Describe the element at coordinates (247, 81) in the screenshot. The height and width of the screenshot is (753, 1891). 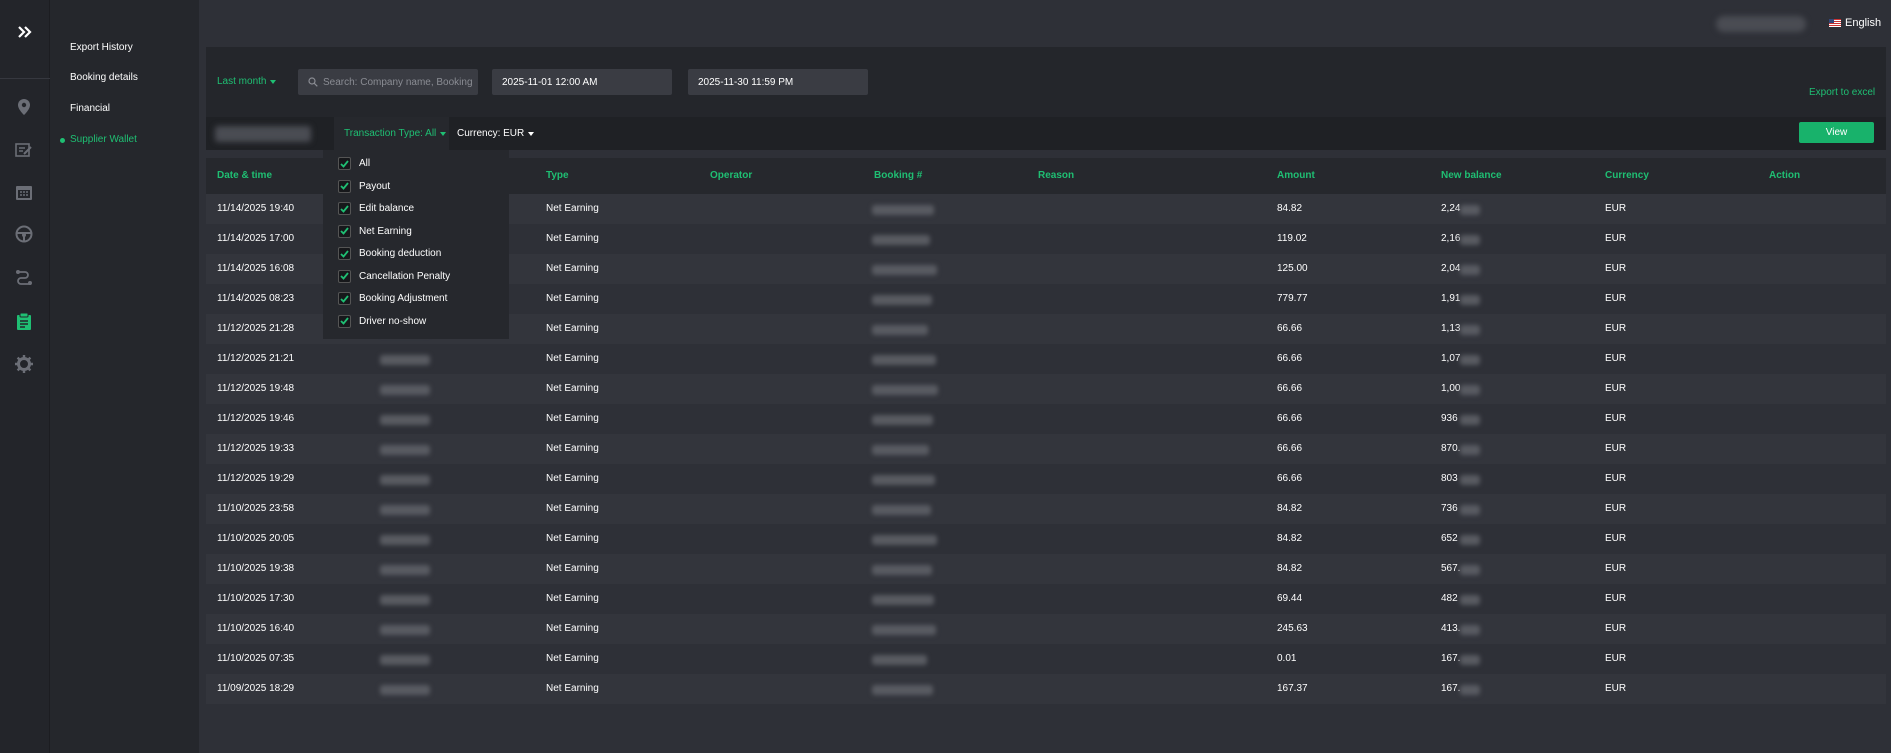
I see `period-dropdown: Last month` at that location.